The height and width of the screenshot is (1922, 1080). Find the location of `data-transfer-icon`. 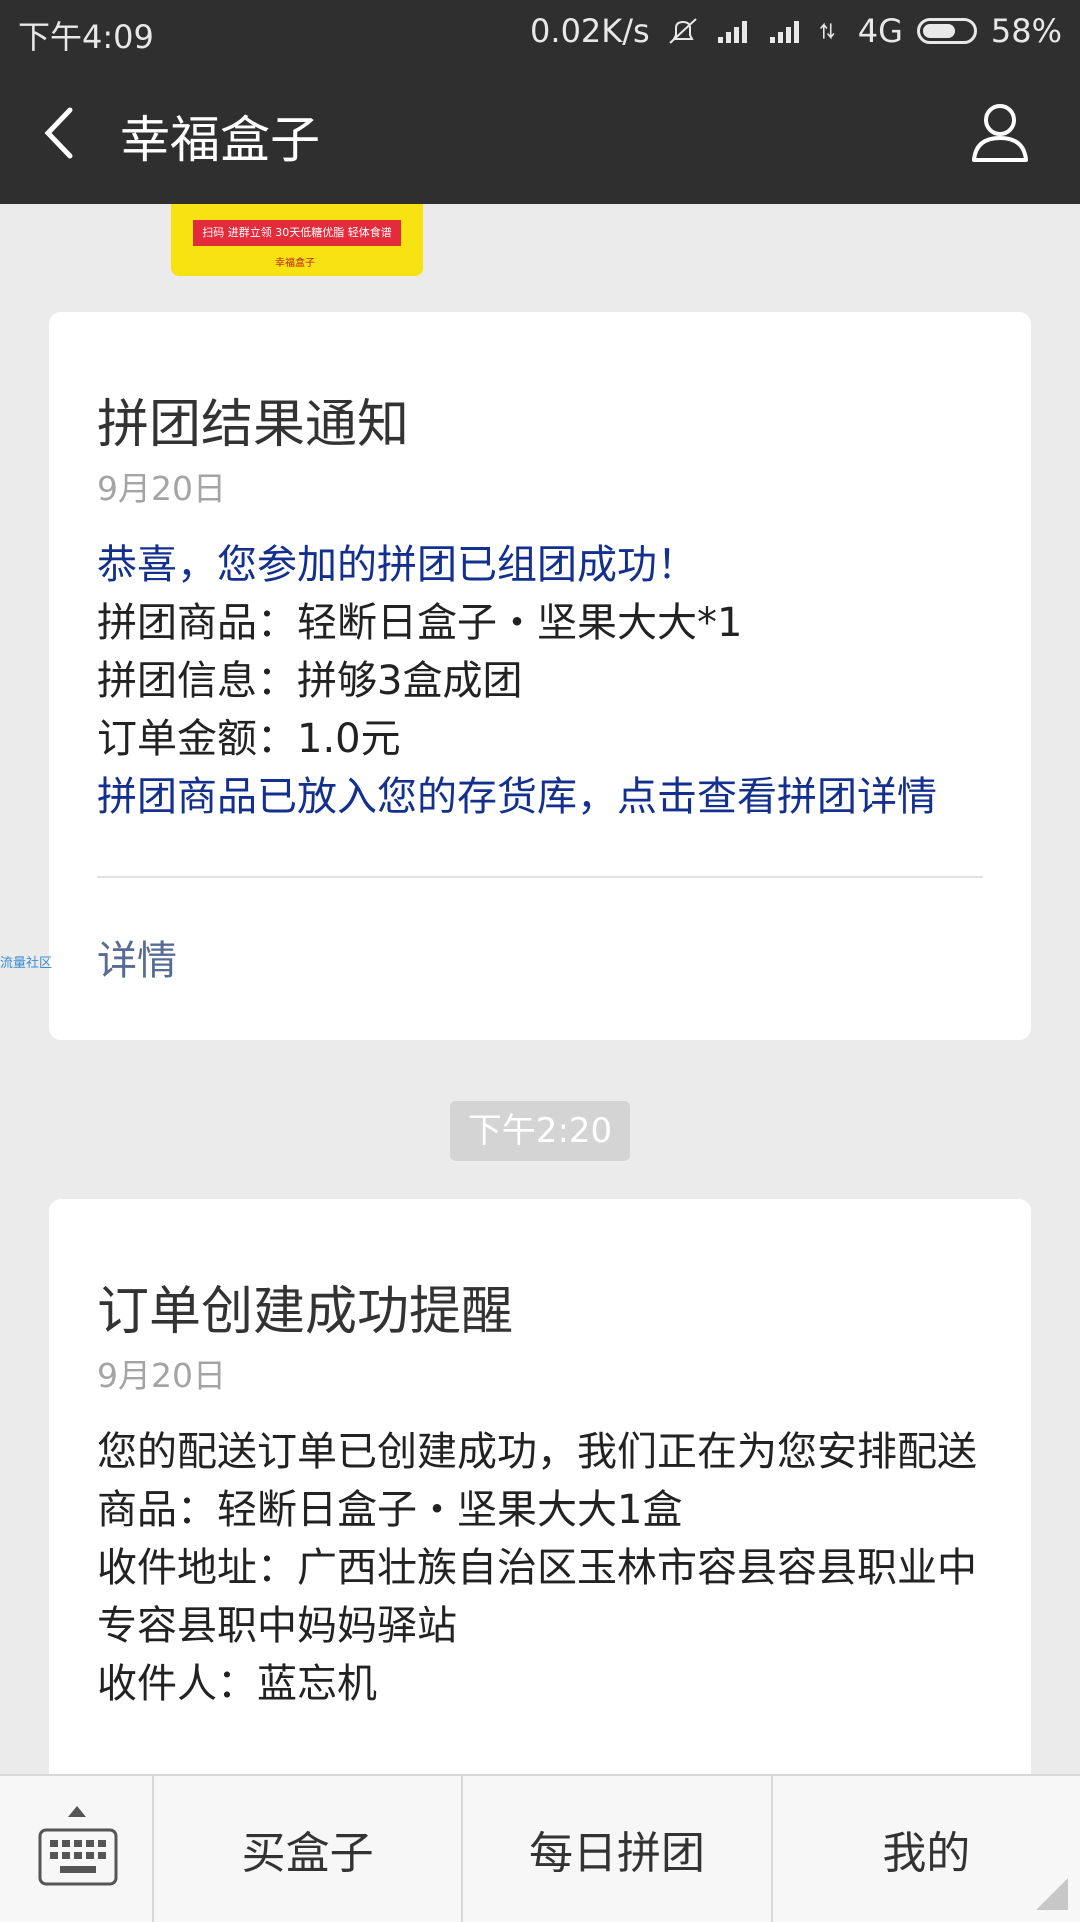

data-transfer-icon is located at coordinates (827, 31).